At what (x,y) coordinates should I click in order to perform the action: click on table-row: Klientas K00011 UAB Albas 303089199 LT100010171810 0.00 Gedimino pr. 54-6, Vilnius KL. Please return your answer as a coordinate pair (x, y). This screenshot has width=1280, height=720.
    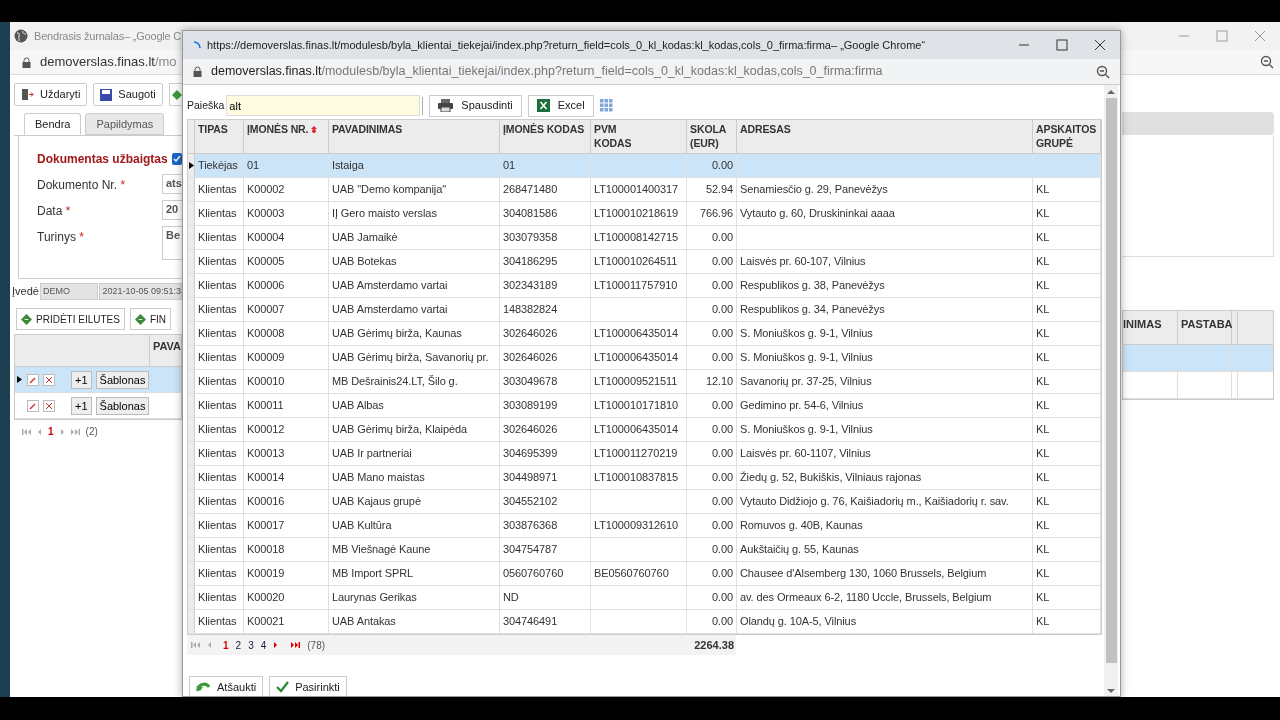
    Looking at the image, I should click on (644, 406).